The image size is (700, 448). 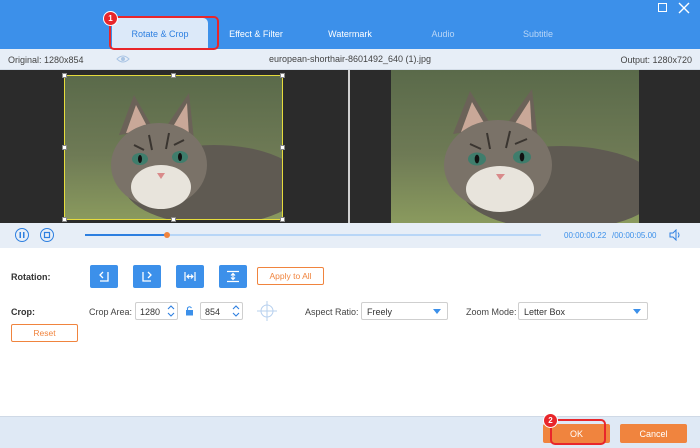 What do you see at coordinates (491, 312) in the screenshot?
I see `zoom-mode-label: Zoom Mode:` at bounding box center [491, 312].